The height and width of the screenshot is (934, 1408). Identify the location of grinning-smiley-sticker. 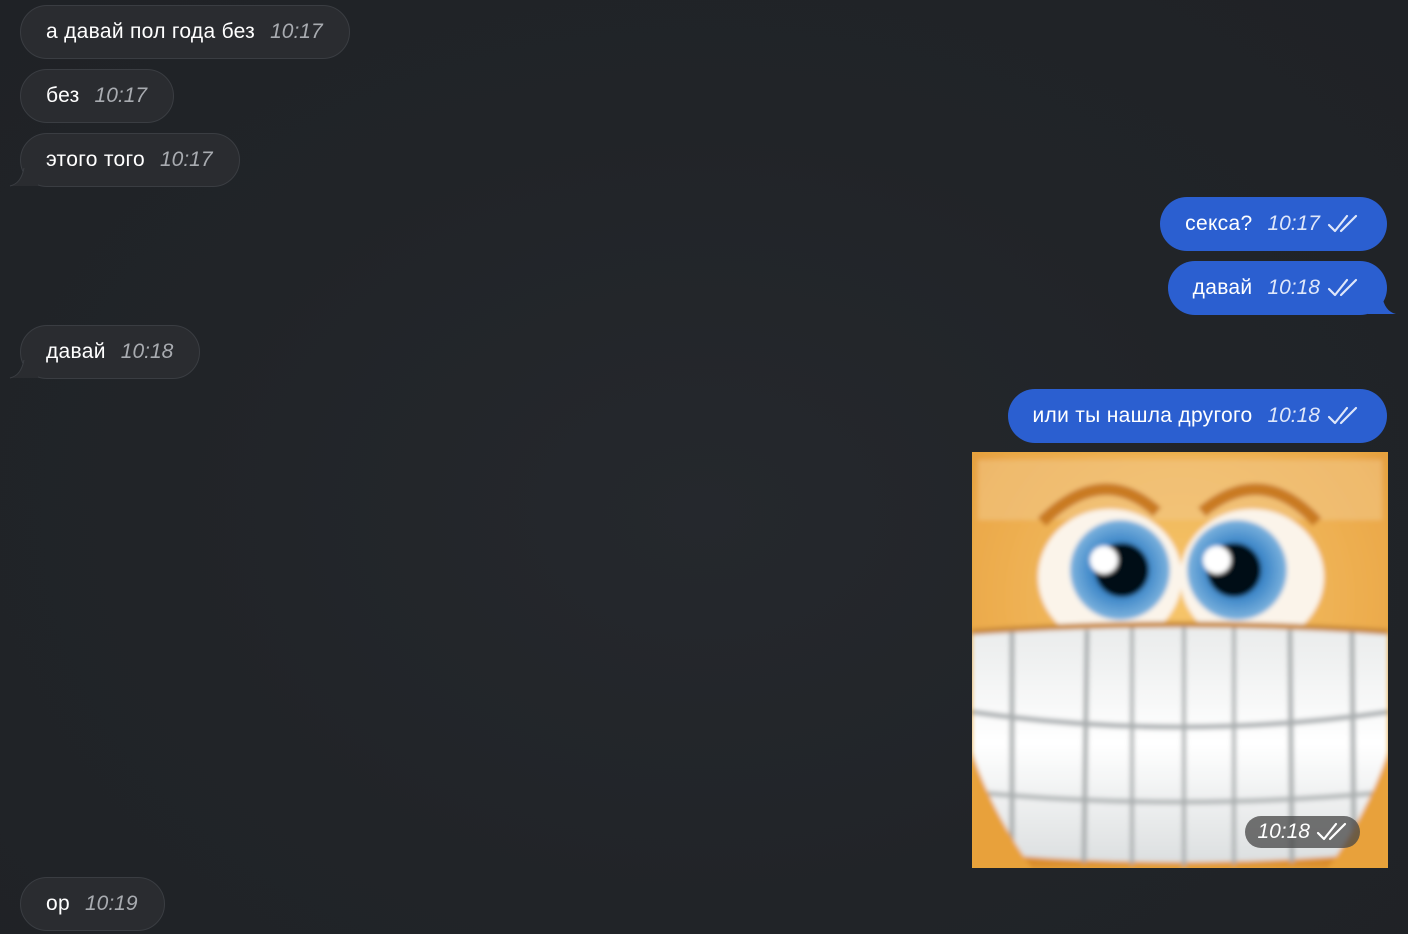
(1180, 660).